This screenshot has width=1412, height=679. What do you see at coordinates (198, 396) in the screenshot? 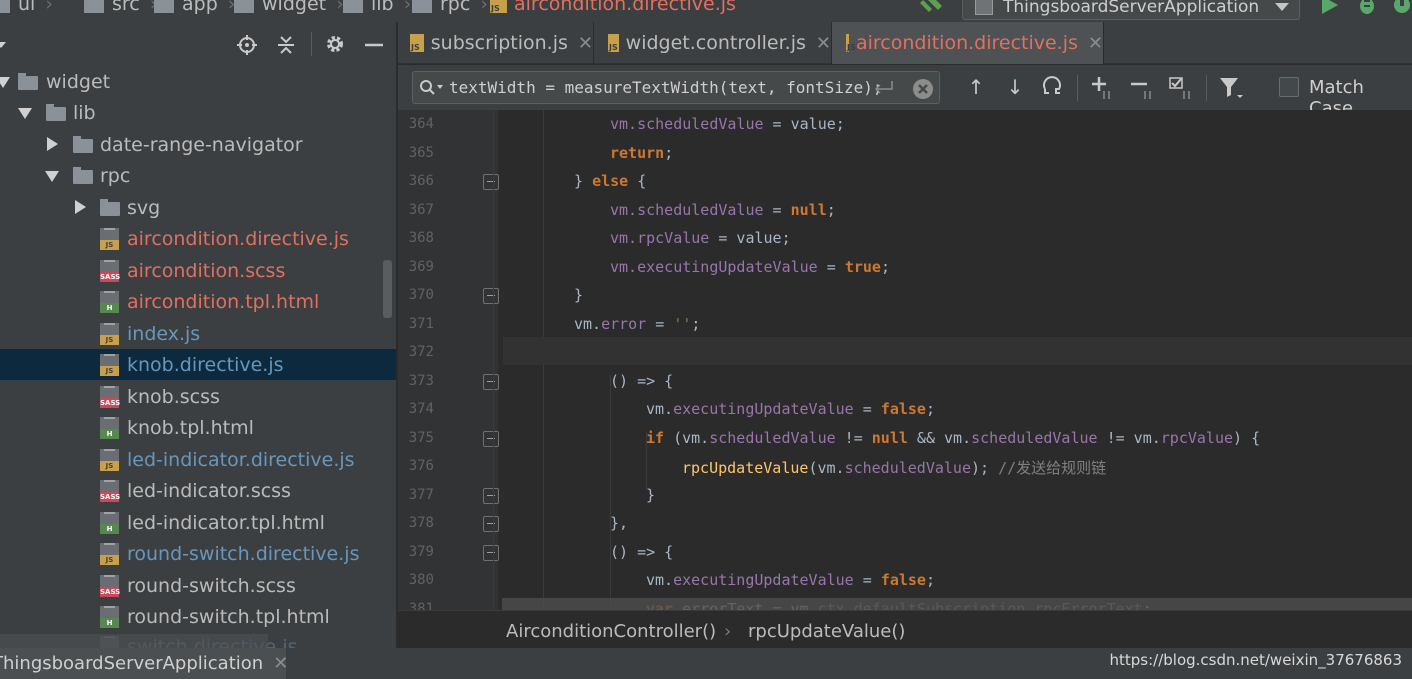
I see `tree-item-knob-scss: SASS knob.scss` at bounding box center [198, 396].